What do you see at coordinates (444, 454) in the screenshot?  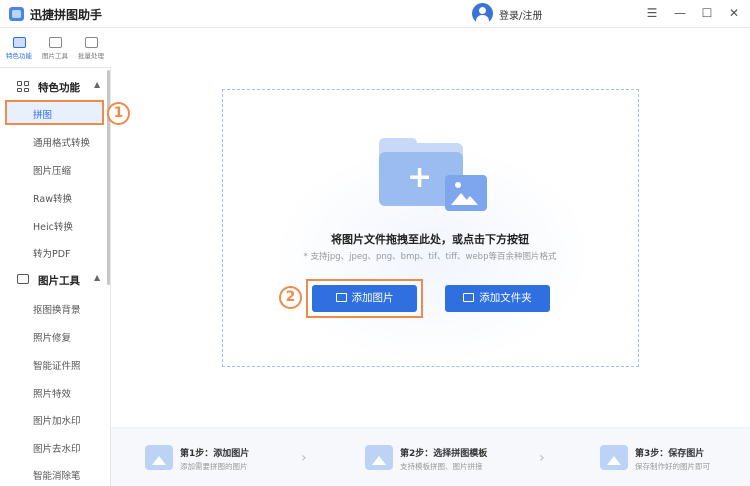 I see `step-2-title: 第2步：选择拼图模板` at bounding box center [444, 454].